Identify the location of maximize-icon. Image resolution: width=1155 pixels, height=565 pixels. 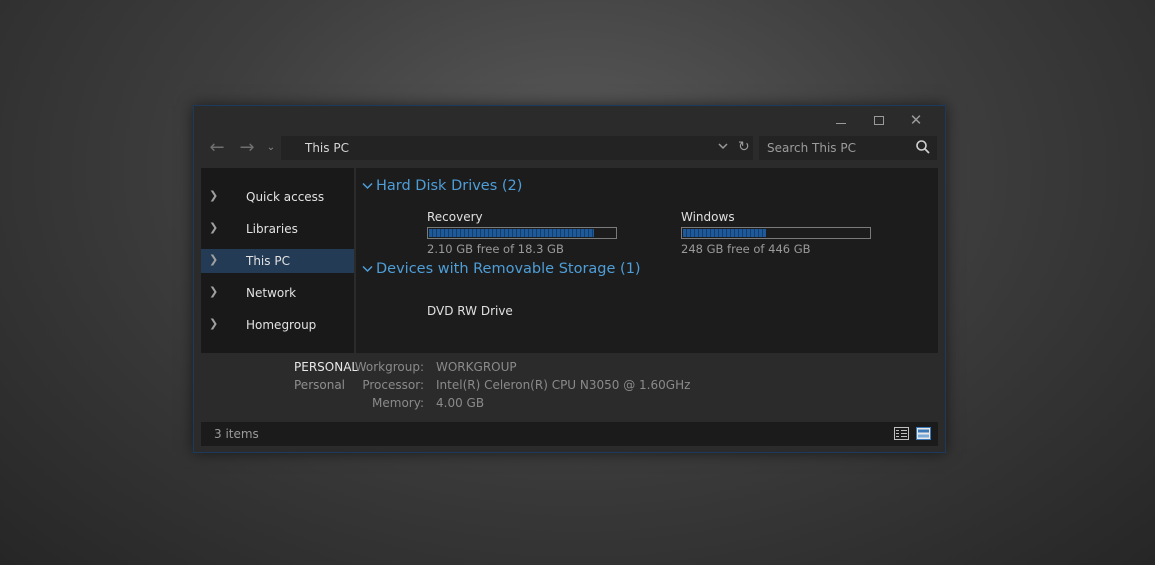
(879, 120).